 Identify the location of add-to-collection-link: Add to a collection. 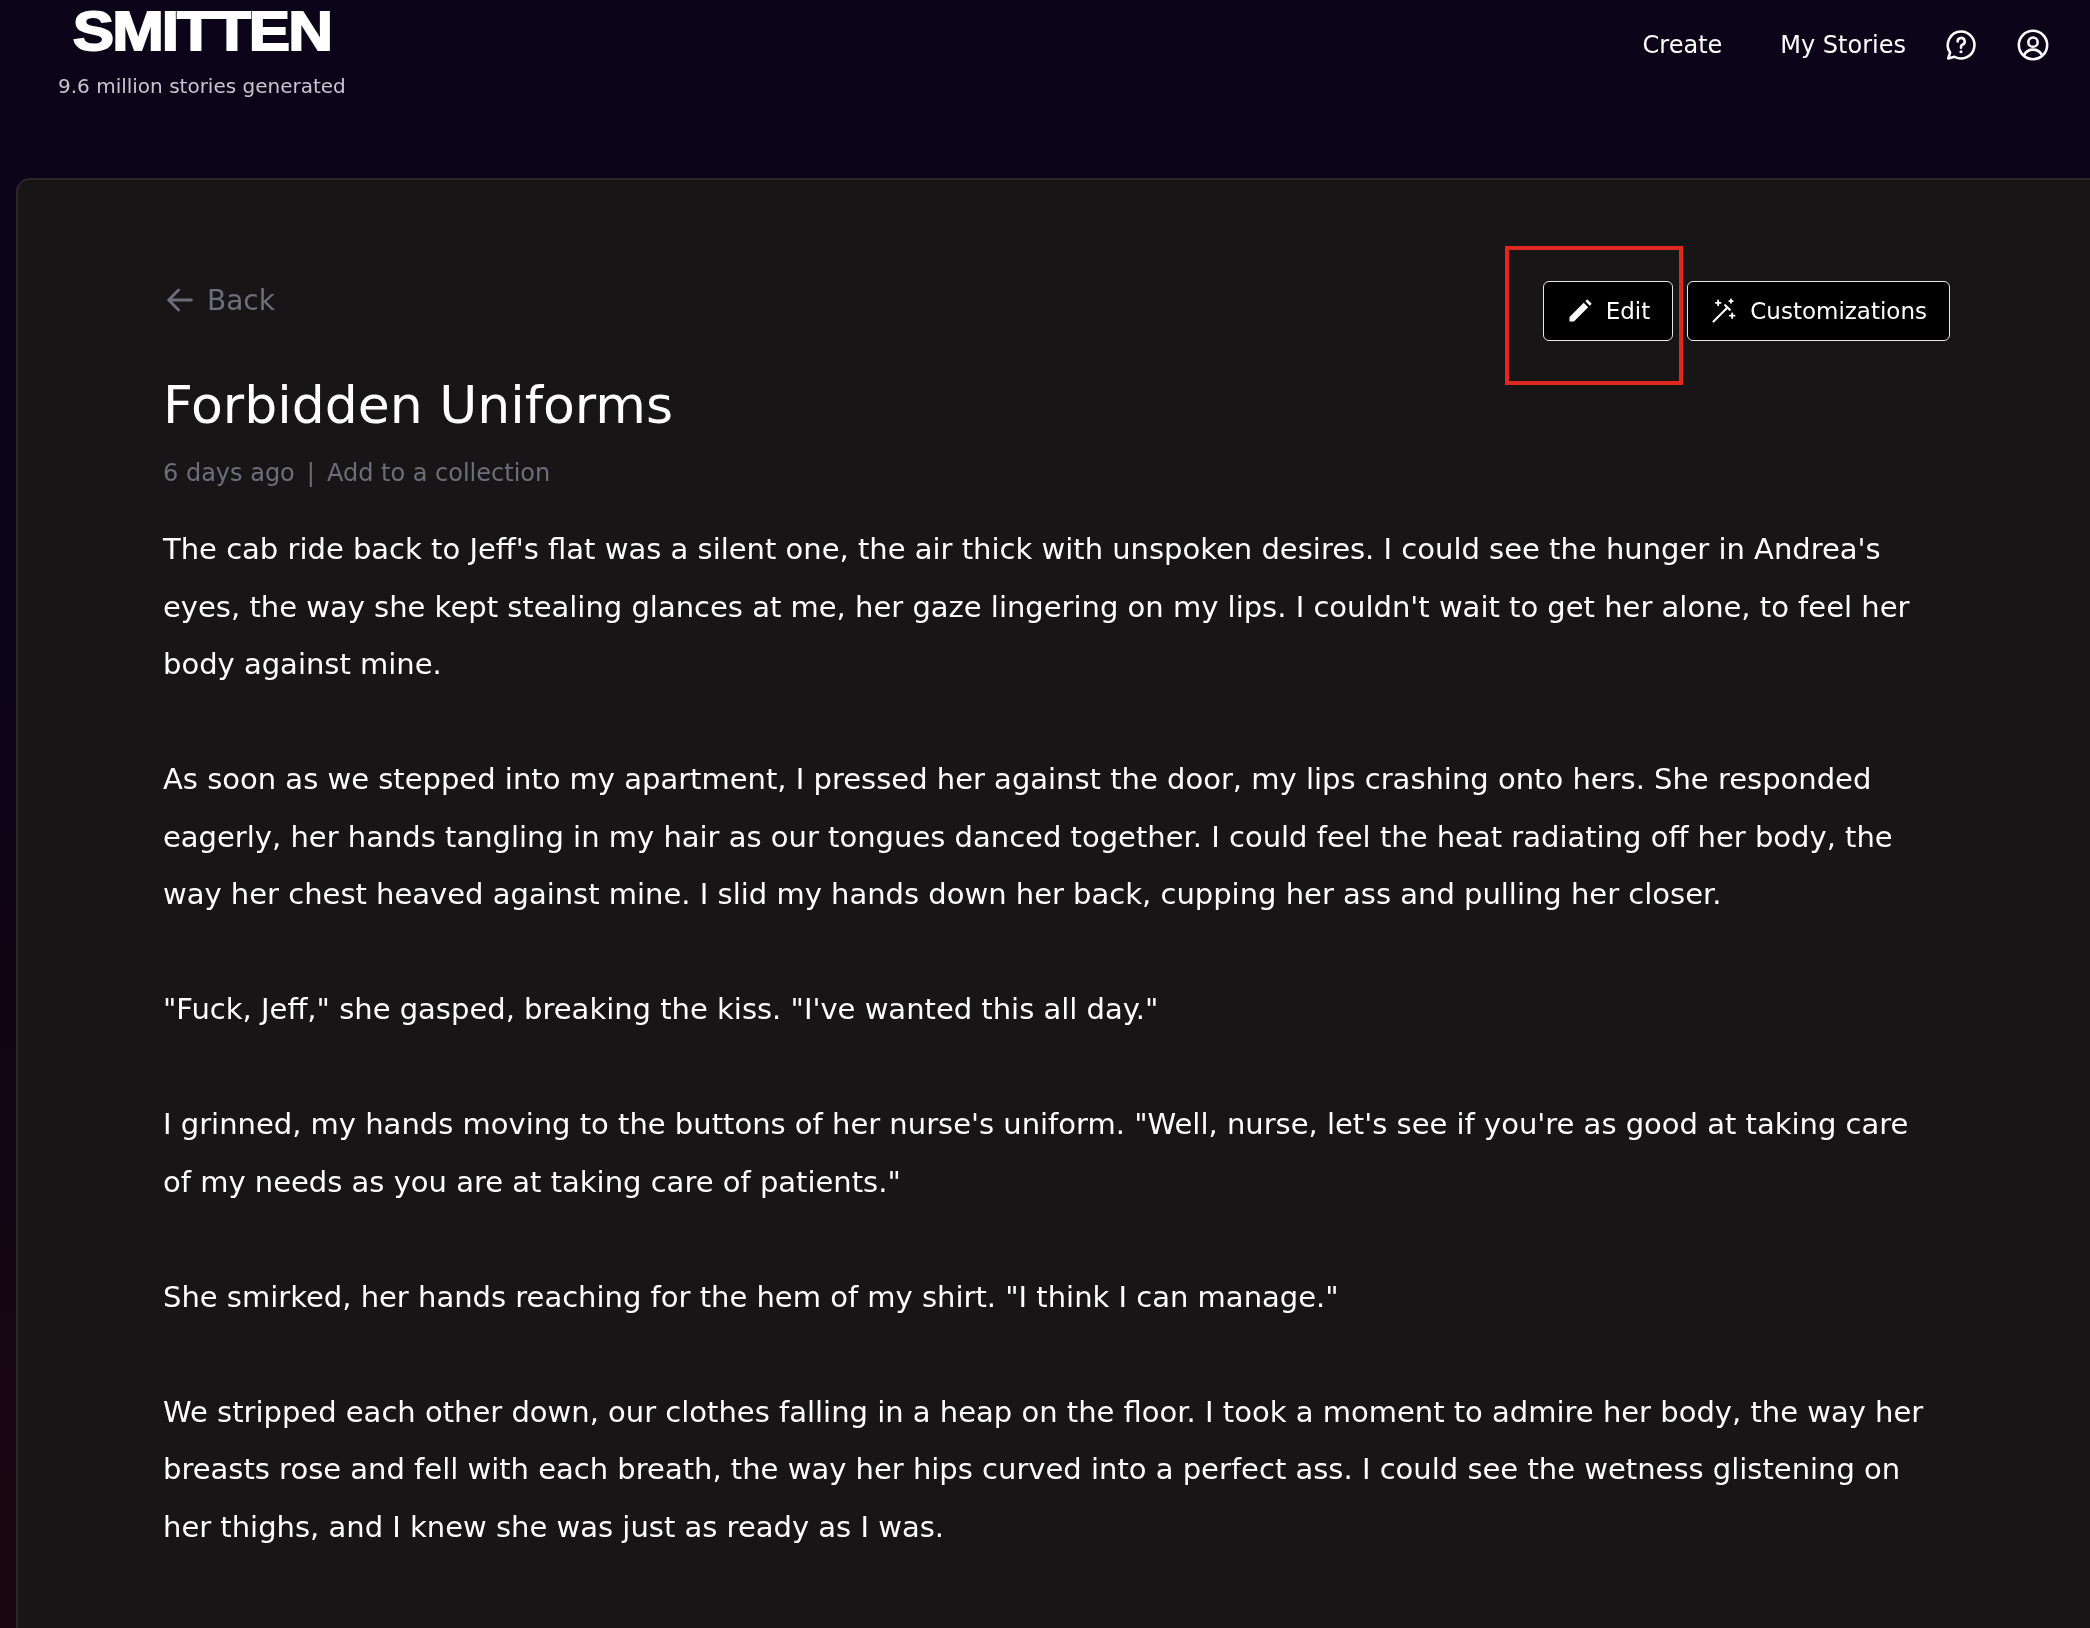
(438, 473).